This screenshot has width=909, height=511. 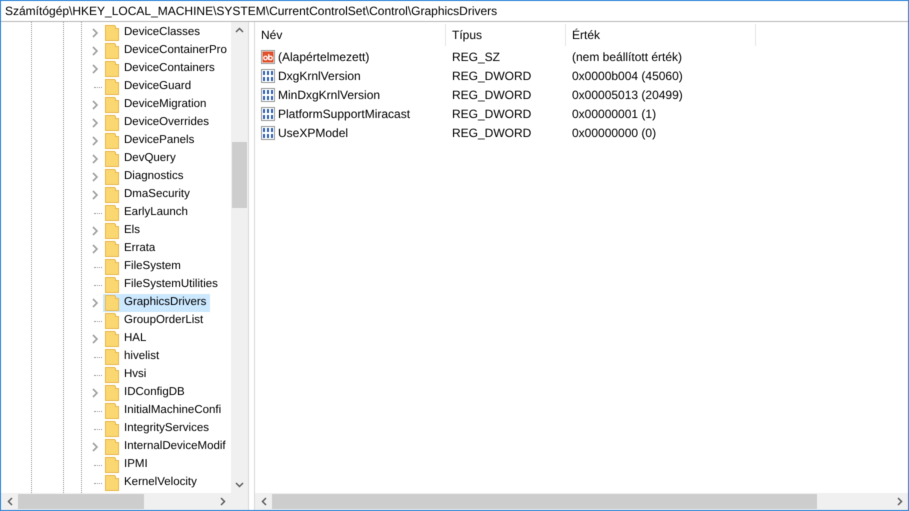 What do you see at coordinates (141, 159) in the screenshot?
I see `tree-item: DevQuery` at bounding box center [141, 159].